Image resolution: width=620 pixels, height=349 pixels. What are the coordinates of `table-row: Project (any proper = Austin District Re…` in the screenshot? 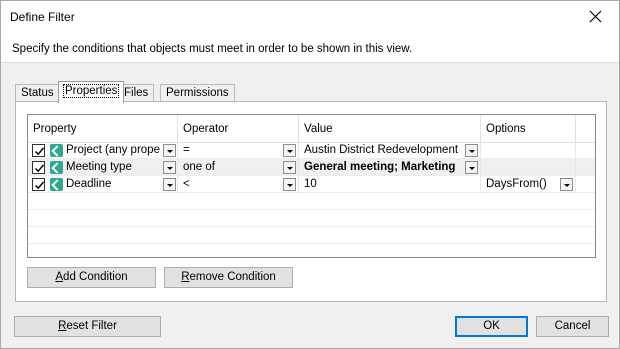 It's located at (311, 150).